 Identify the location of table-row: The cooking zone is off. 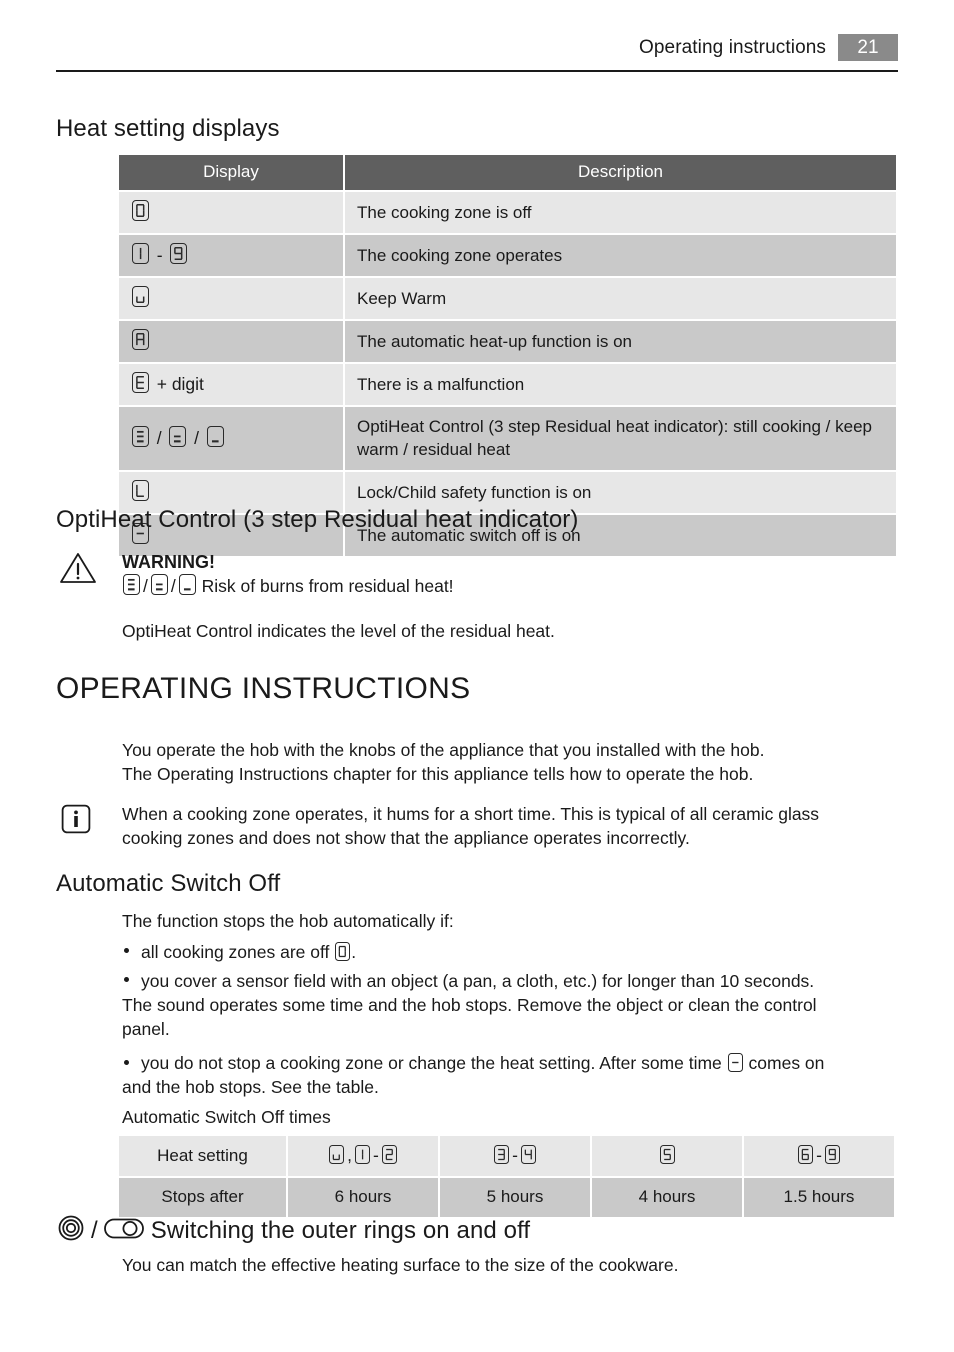
(507, 212).